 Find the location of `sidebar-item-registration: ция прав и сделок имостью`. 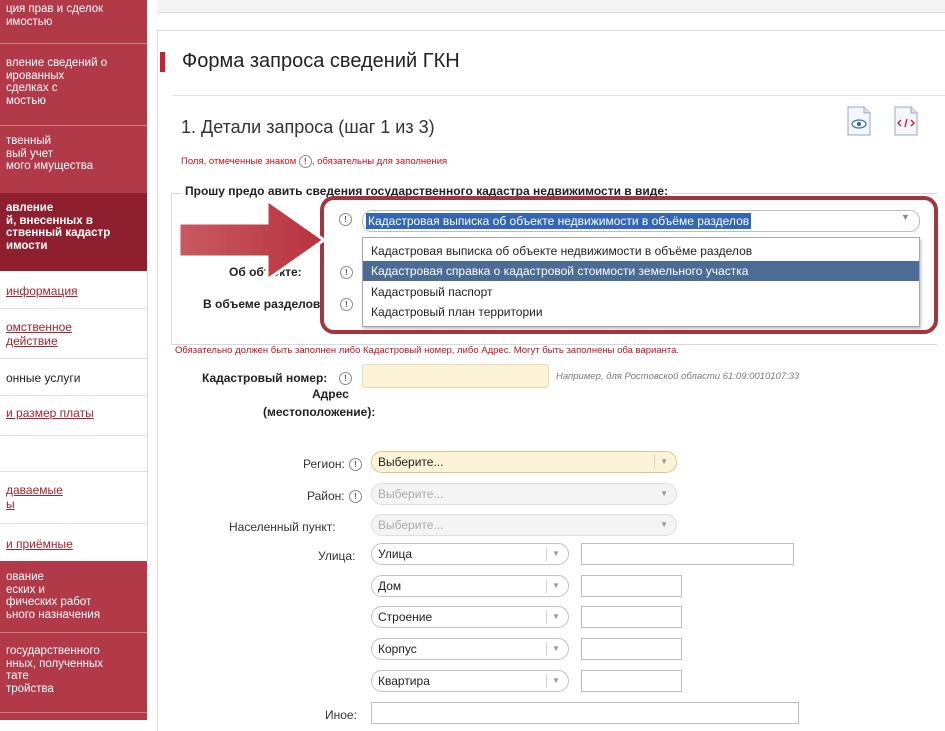

sidebar-item-registration: ция прав и сделок имостью is located at coordinates (73, 15).